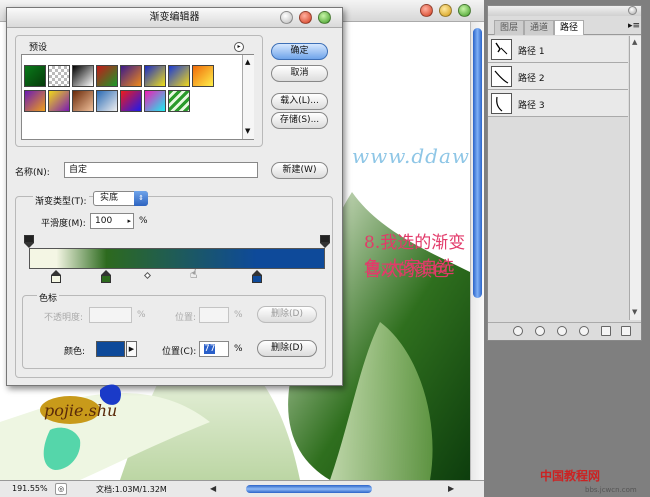 The image size is (650, 497). I want to click on status-menu-icon: ◎, so click(61, 489).